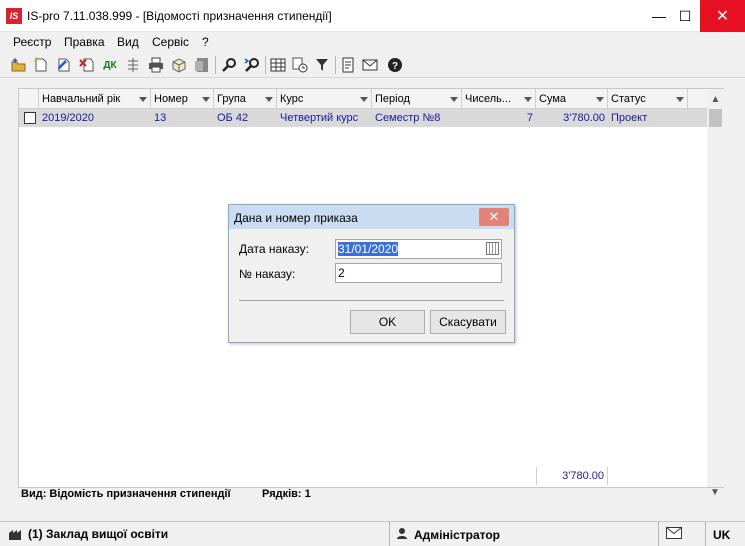 The image size is (745, 546). Describe the element at coordinates (408, 118) in the screenshot. I see `cell-period: Семестр №8` at that location.